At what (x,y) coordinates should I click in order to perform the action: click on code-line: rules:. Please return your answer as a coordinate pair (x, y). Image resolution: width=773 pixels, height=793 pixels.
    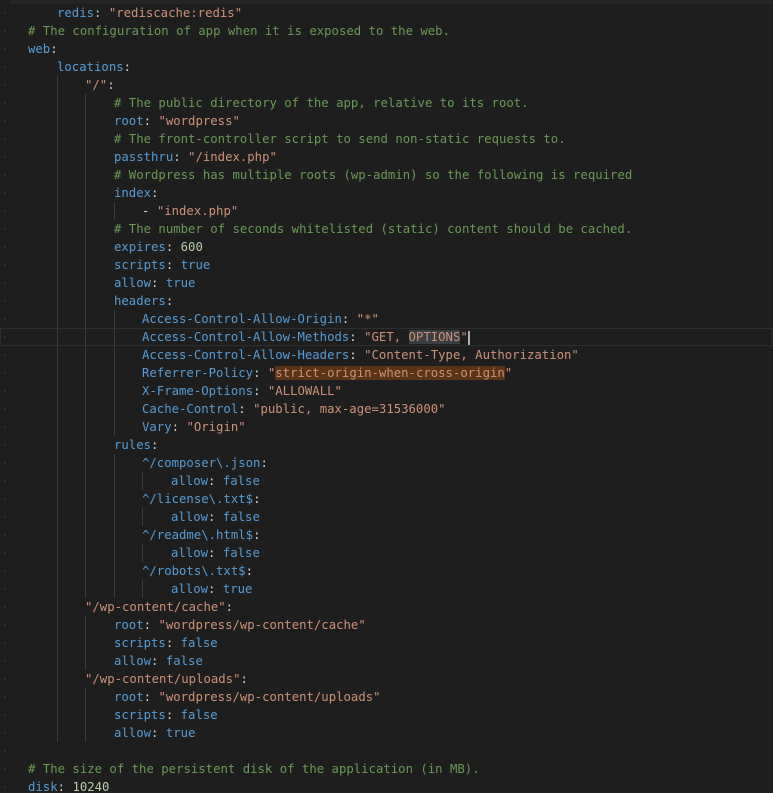
    Looking at the image, I should click on (386, 445).